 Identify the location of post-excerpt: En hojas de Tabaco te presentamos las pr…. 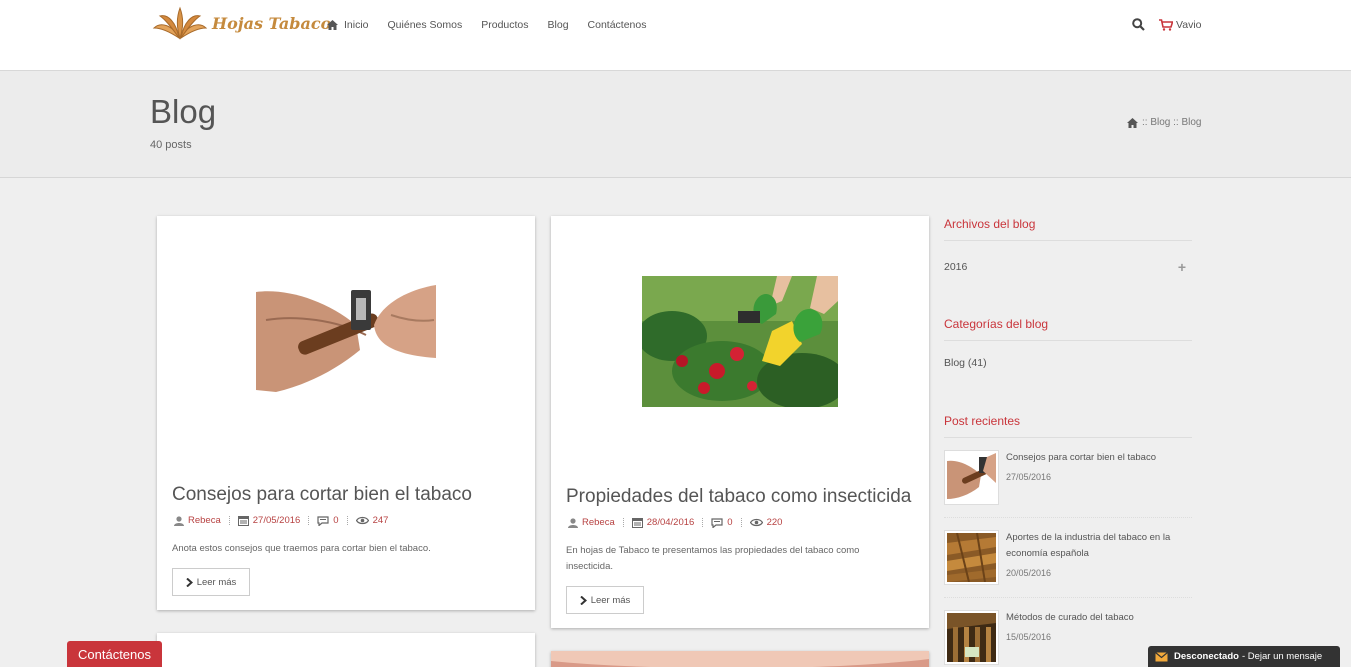
(713, 558).